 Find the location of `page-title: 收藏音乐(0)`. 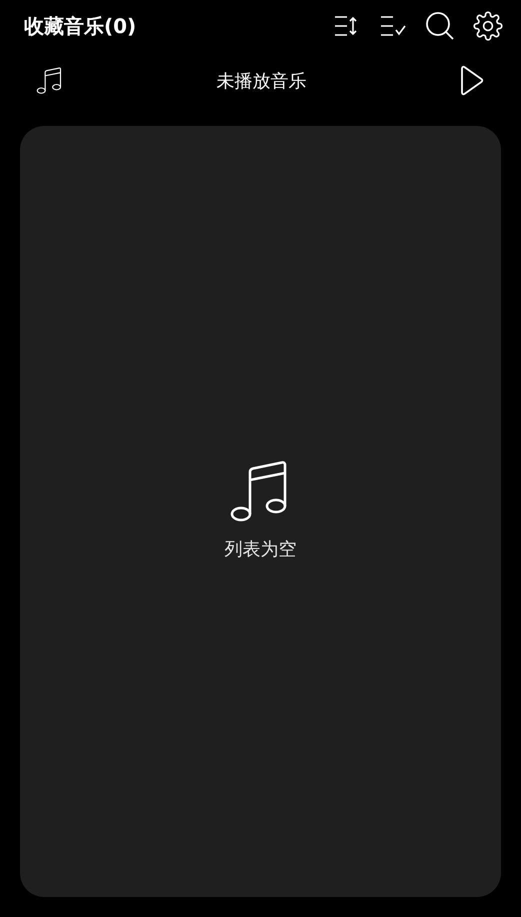

page-title: 收藏音乐(0) is located at coordinates (81, 26).